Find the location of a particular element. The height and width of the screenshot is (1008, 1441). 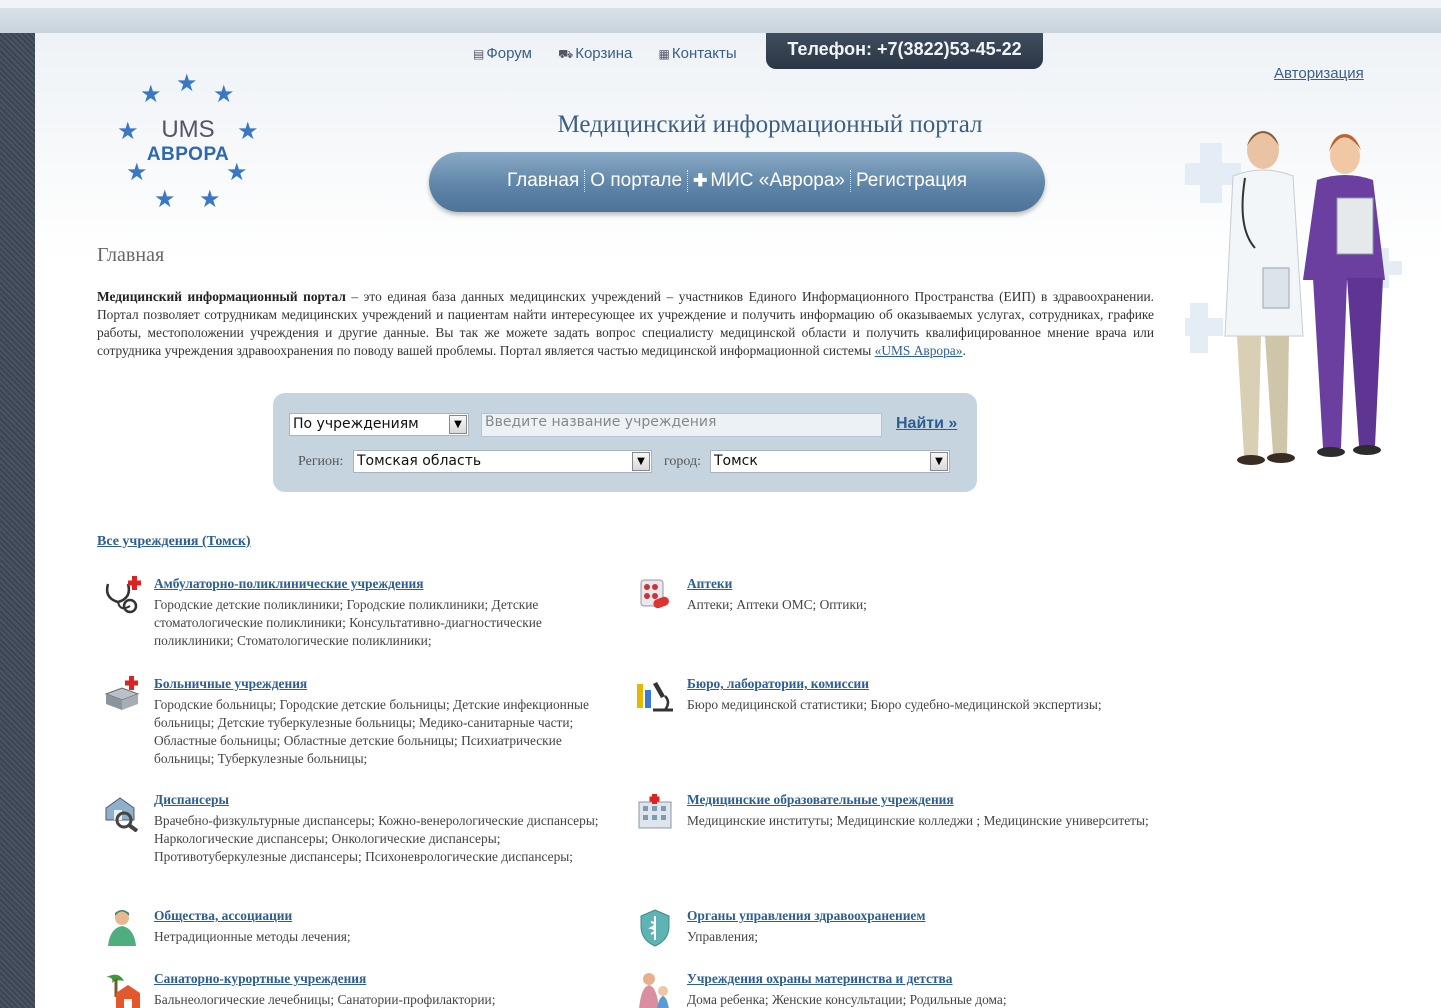

phone-badge: Телефон: +7(3822)53-45-22 is located at coordinates (904, 51).